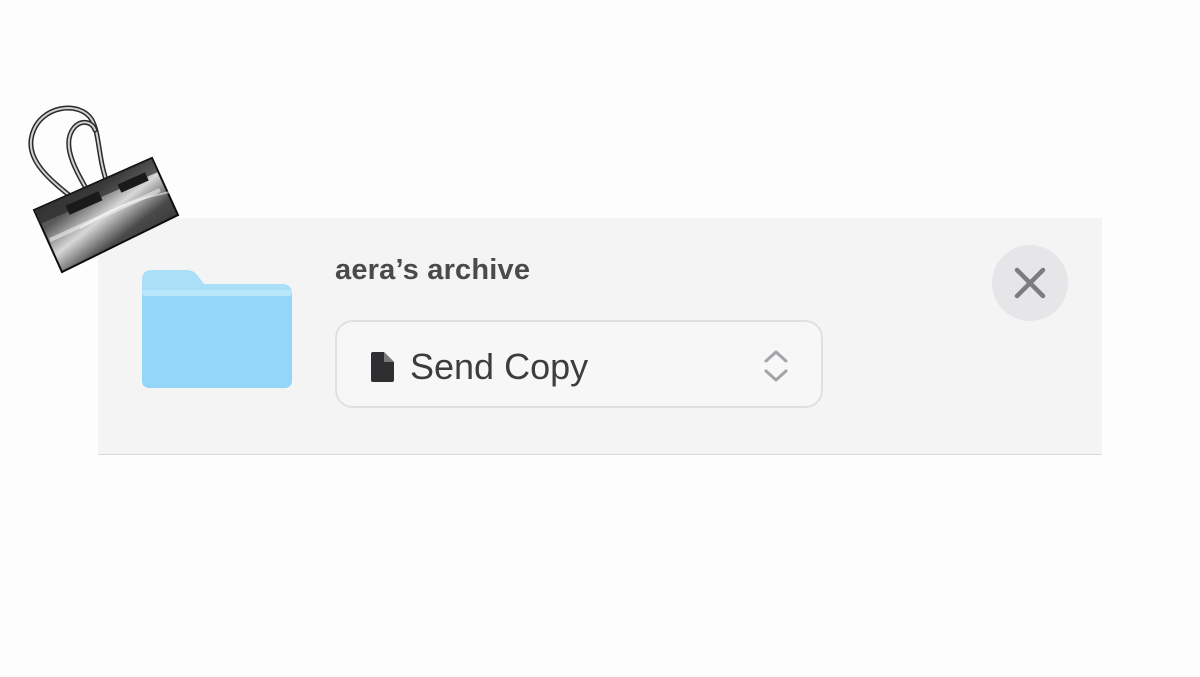  I want to click on doc-icon, so click(381, 367).